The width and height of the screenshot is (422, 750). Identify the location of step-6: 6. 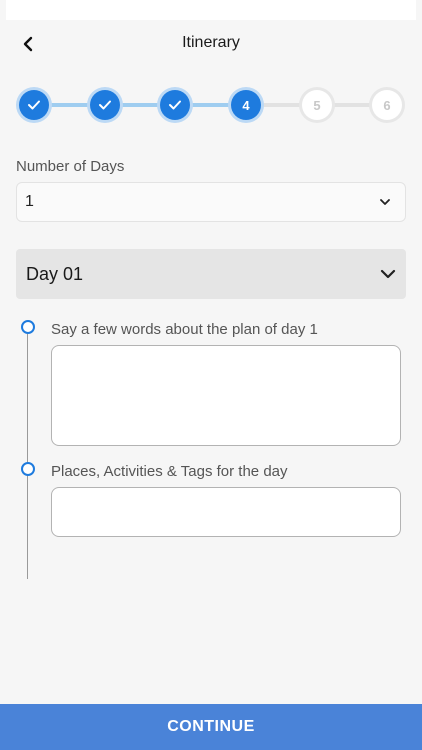
(387, 105).